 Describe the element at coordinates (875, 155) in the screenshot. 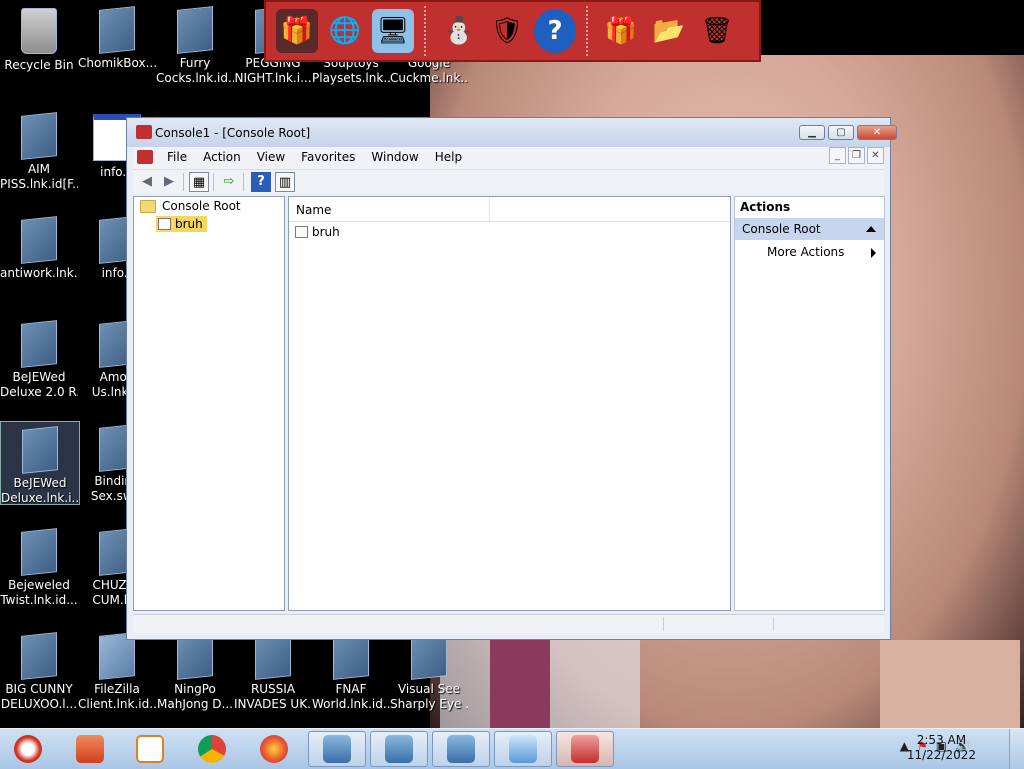

I see `child-close-button: ✕` at that location.